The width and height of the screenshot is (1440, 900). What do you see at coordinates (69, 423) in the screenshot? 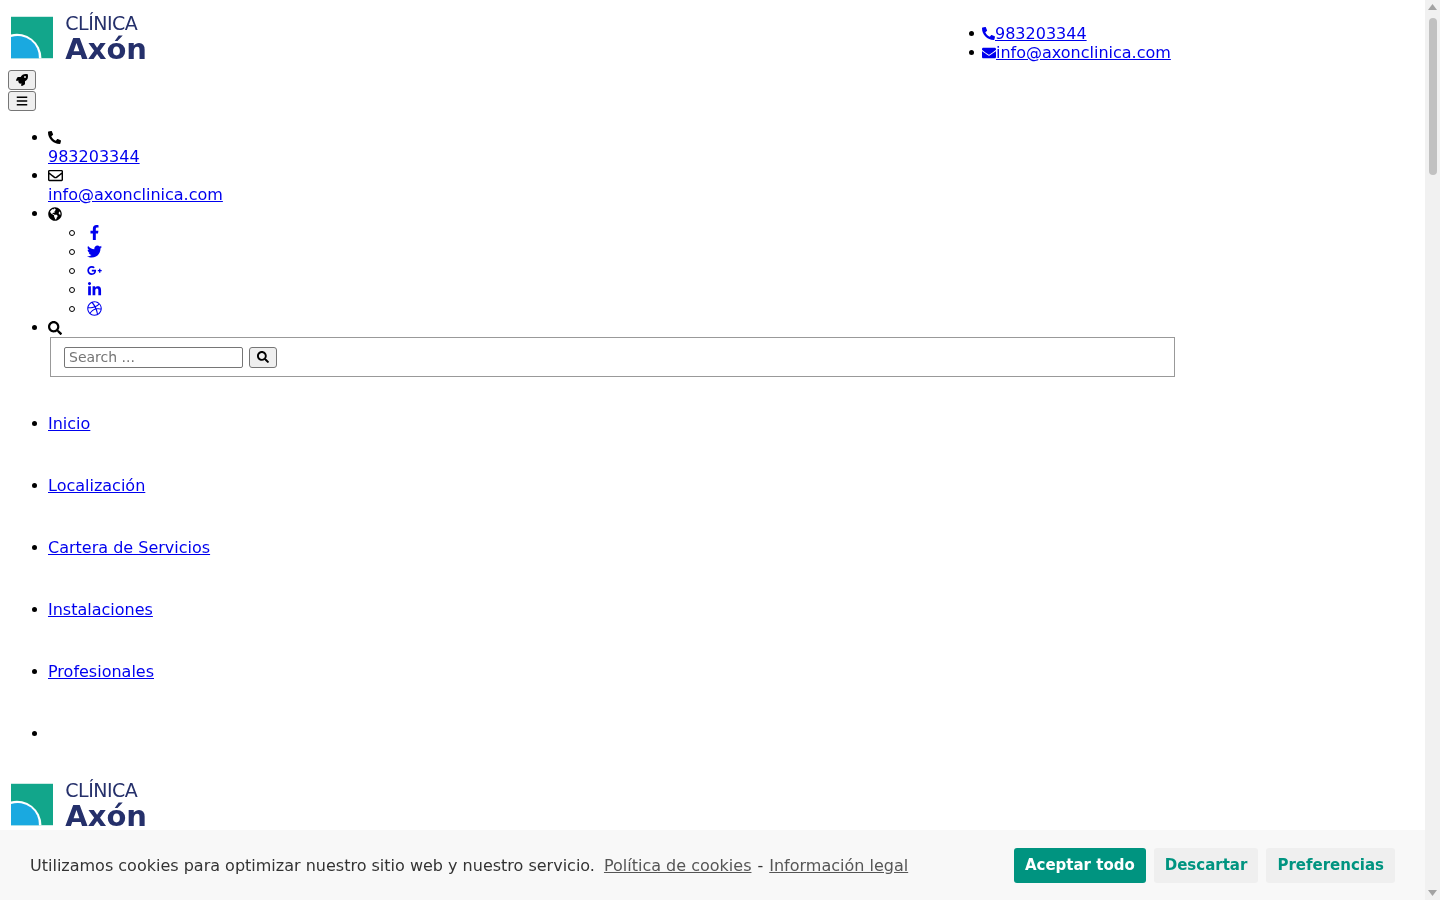
I see `nav-link: Inicio` at bounding box center [69, 423].